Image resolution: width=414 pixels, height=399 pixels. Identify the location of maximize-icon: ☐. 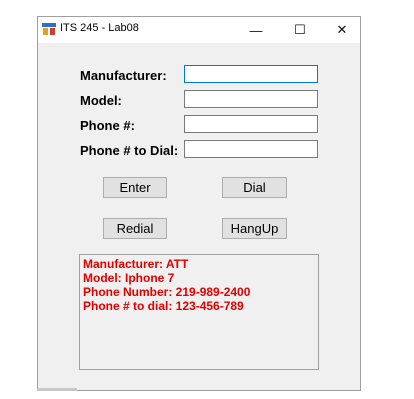
(300, 29).